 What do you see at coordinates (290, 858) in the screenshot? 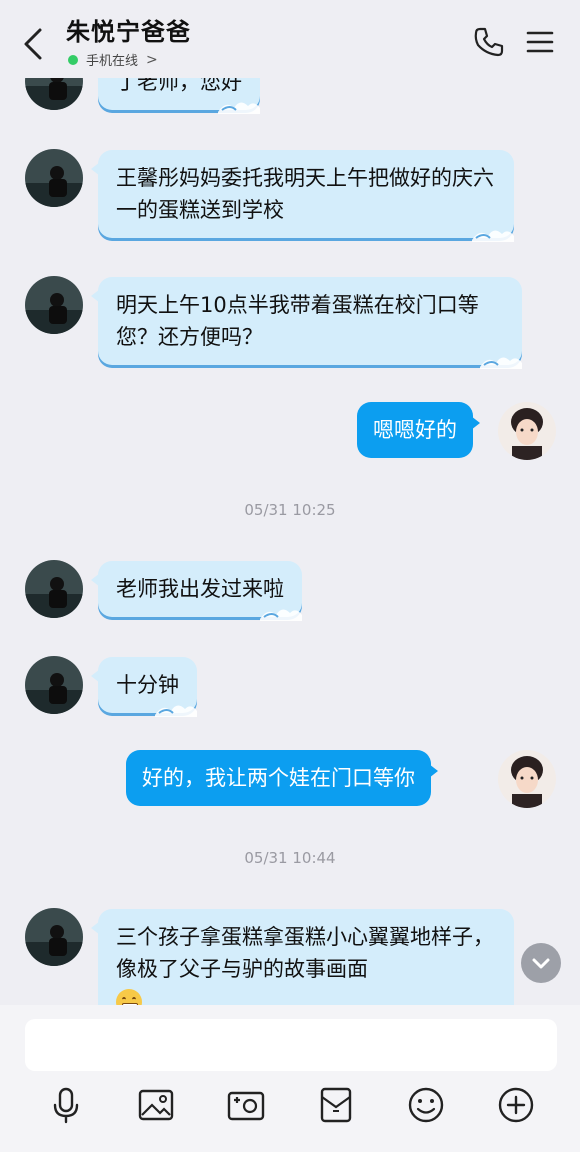
I see `timestamp: 05/31 10:44` at bounding box center [290, 858].